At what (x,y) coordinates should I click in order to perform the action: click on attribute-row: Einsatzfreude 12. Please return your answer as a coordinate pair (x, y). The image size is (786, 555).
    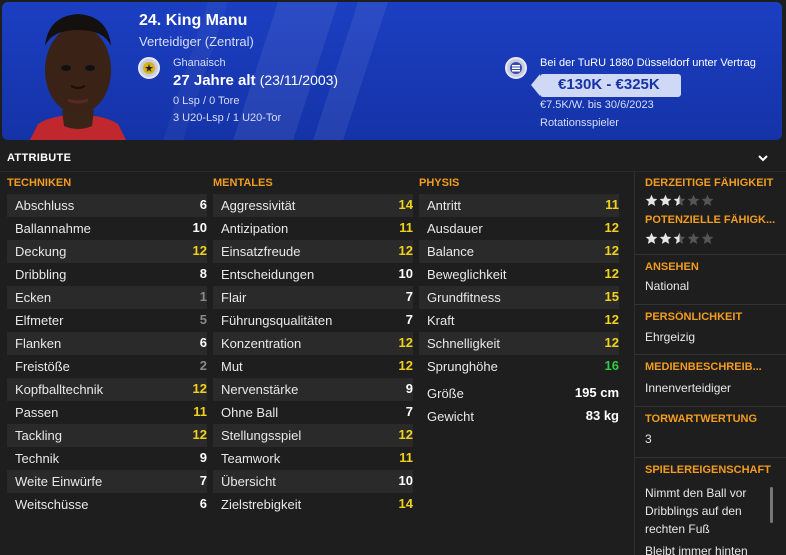
    Looking at the image, I should click on (313, 251).